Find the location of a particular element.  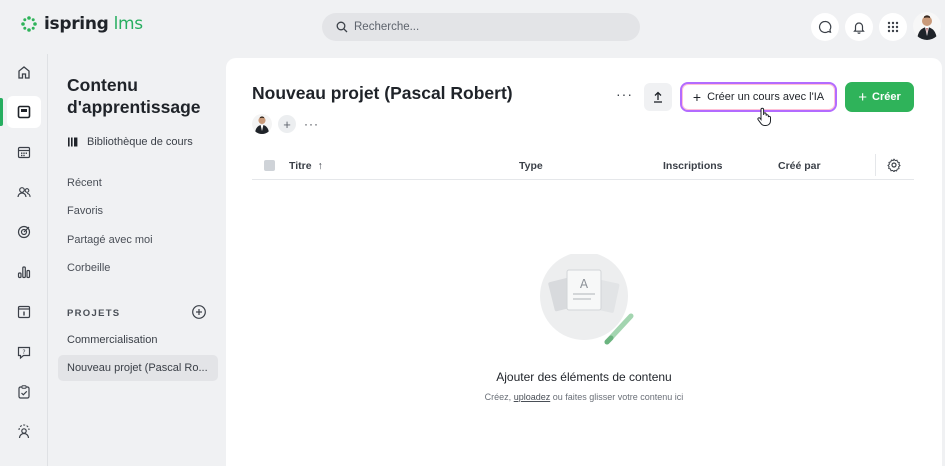

support-icon is located at coordinates (24, 431).